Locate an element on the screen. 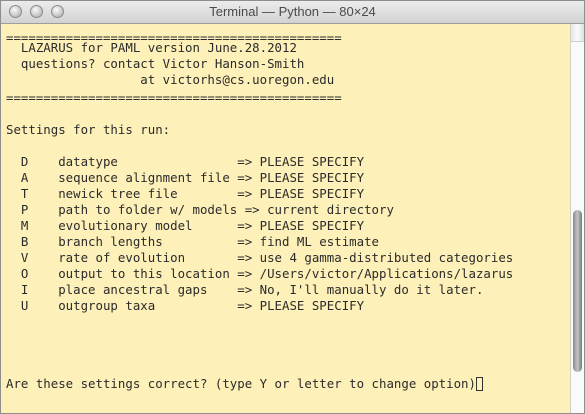  vertical-scrollbar is located at coordinates (577, 218).